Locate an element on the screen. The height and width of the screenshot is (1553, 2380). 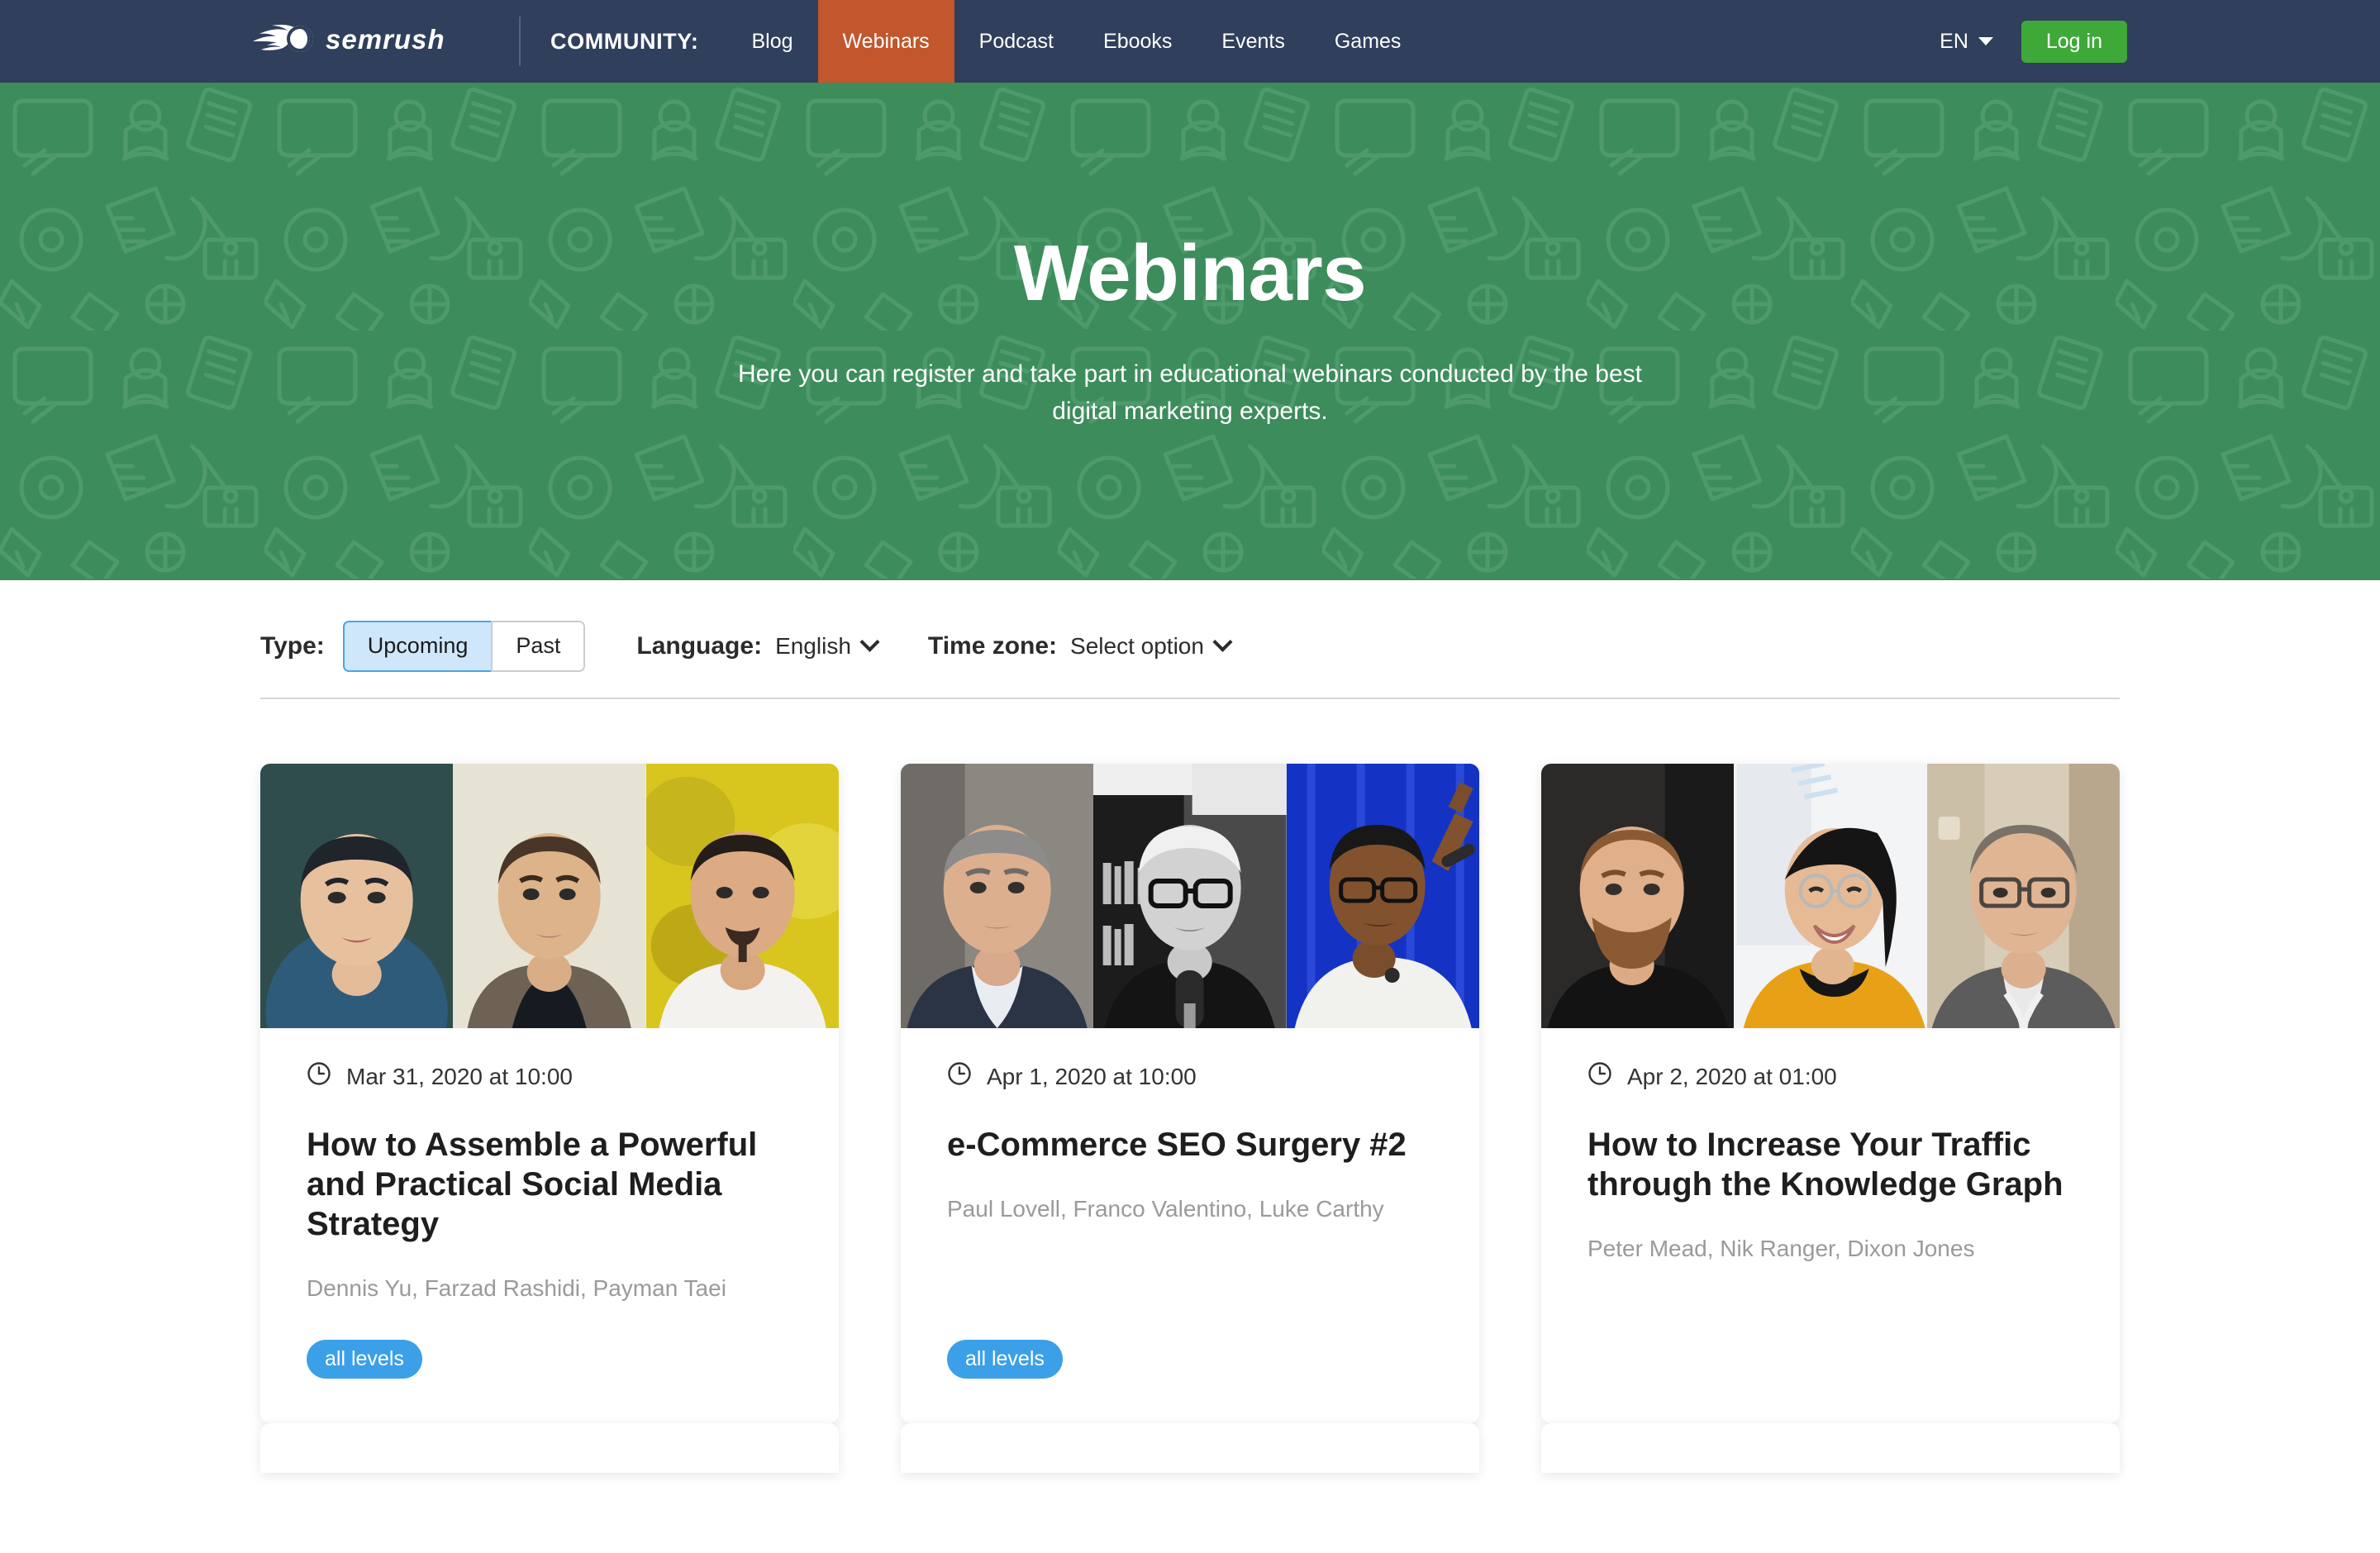
filter-group-timezone: Time zone: Select option is located at coordinates (1080, 646).